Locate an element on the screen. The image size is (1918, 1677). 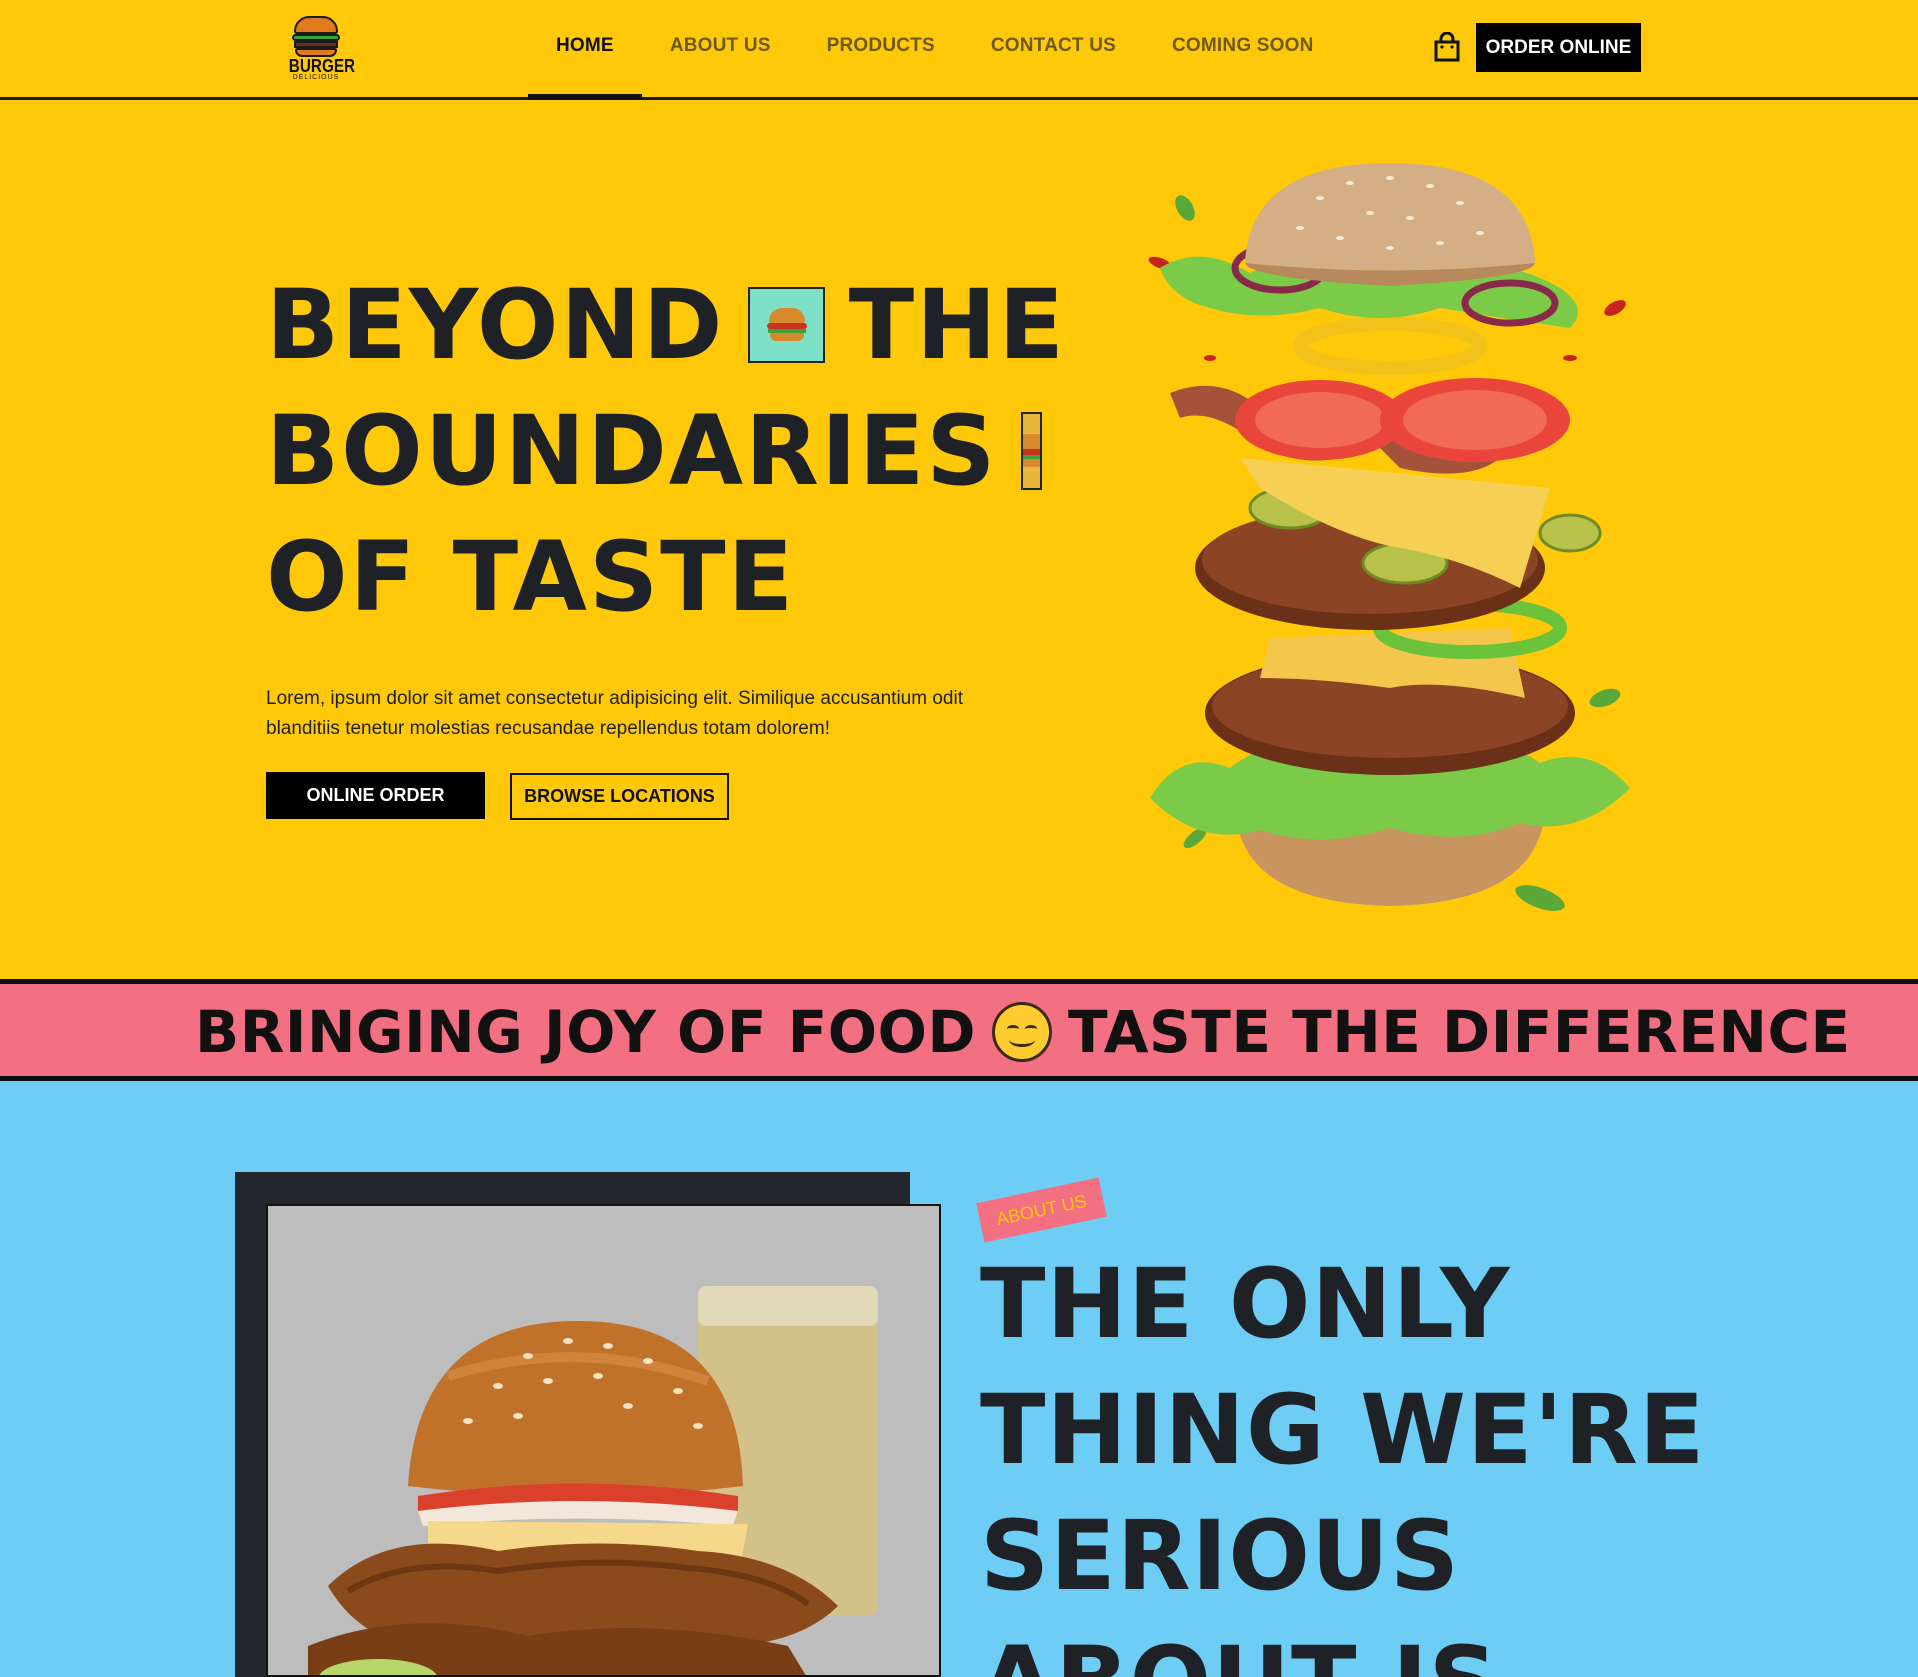
about-title-line: THING WE'RE is located at coordinates (1343, 1430).